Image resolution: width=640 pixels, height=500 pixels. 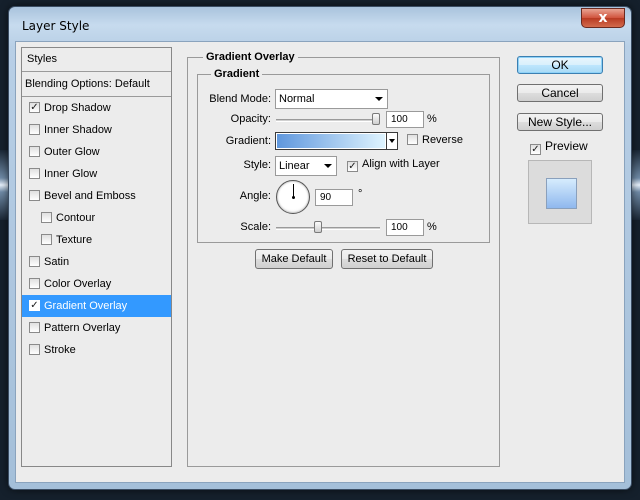 I want to click on style-item-label: Contour, so click(x=76, y=218).